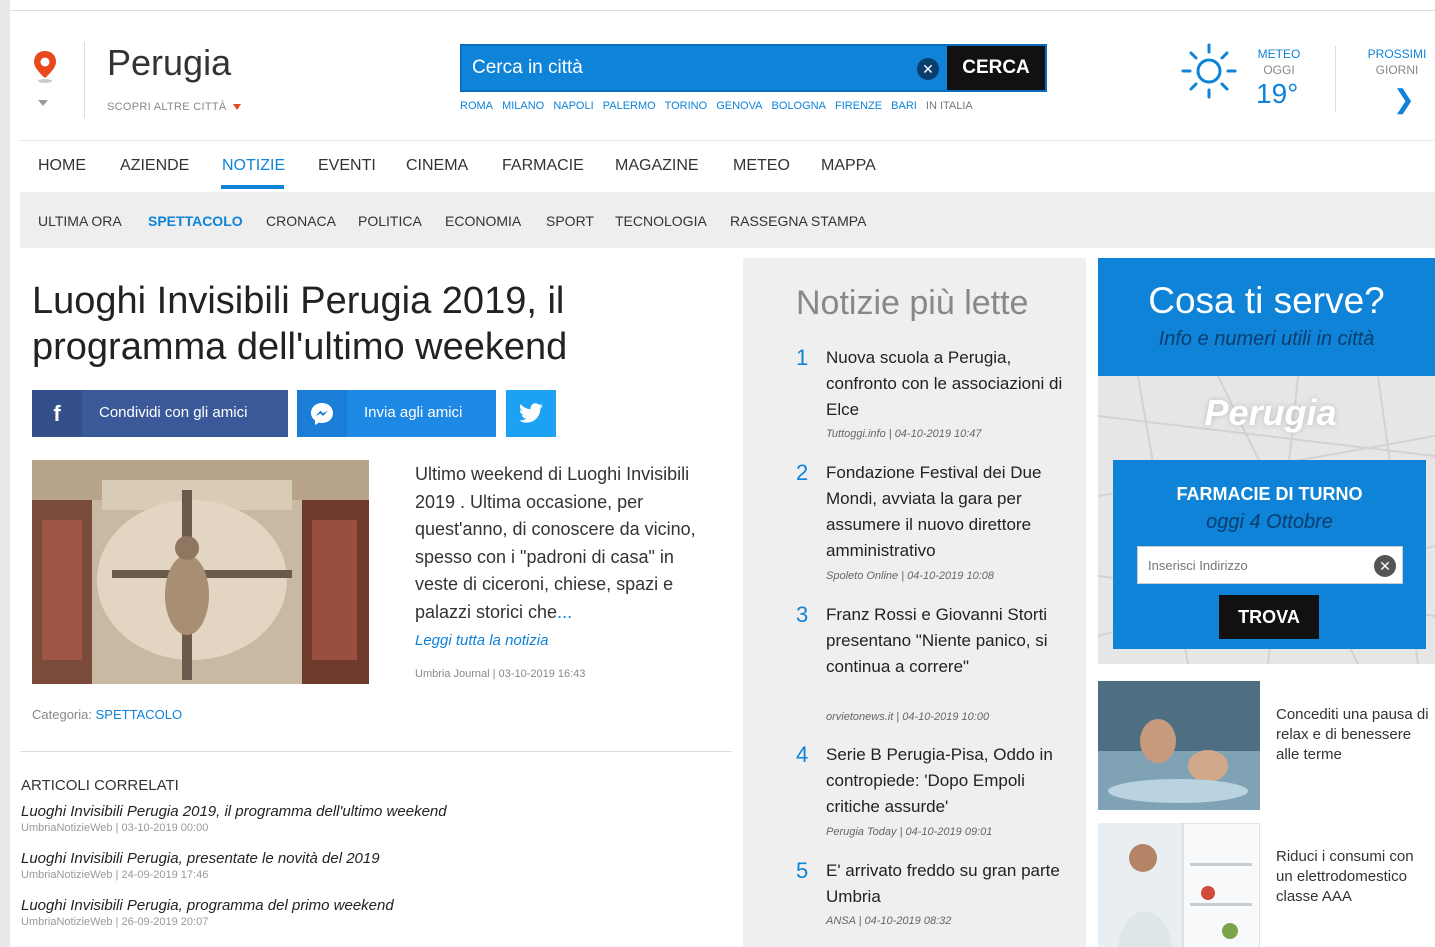 The image size is (1435, 947). What do you see at coordinates (200, 572) in the screenshot?
I see `article-image` at bounding box center [200, 572].